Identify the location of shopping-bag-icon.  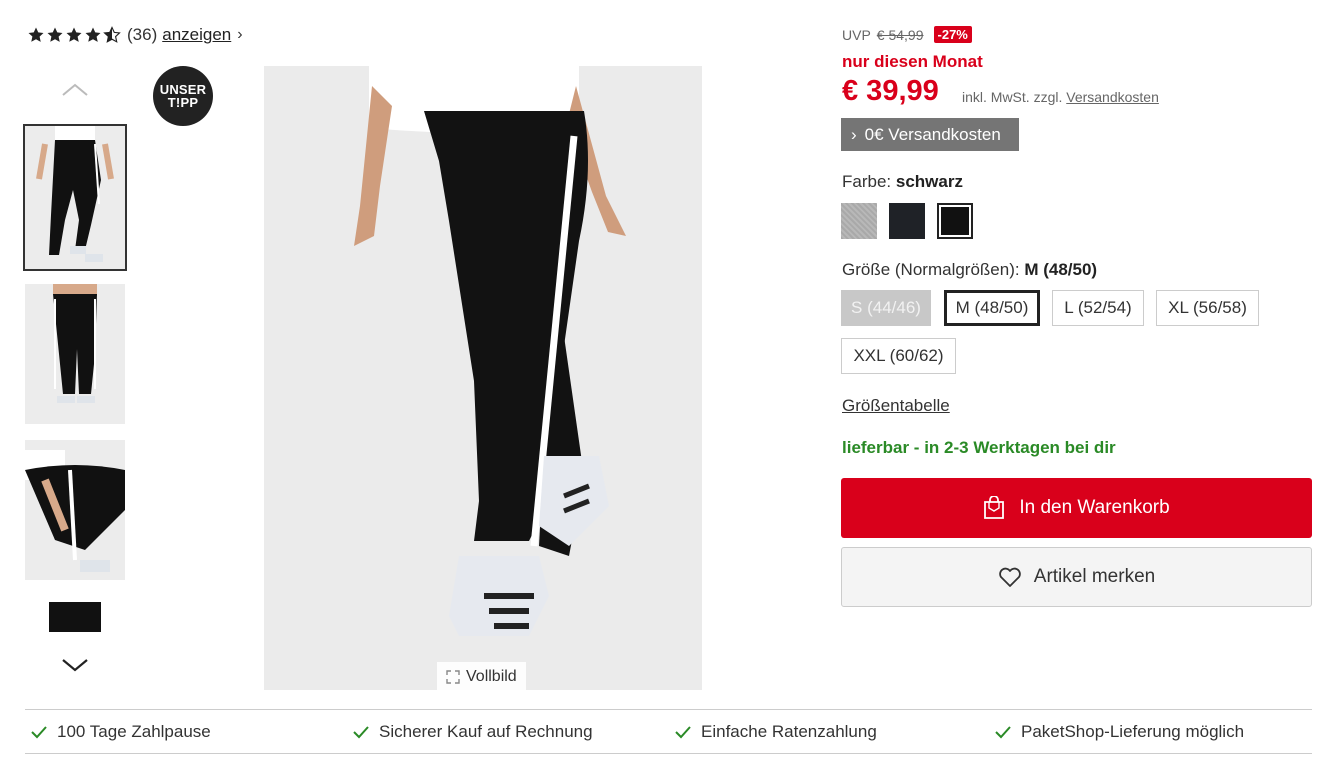
(994, 507).